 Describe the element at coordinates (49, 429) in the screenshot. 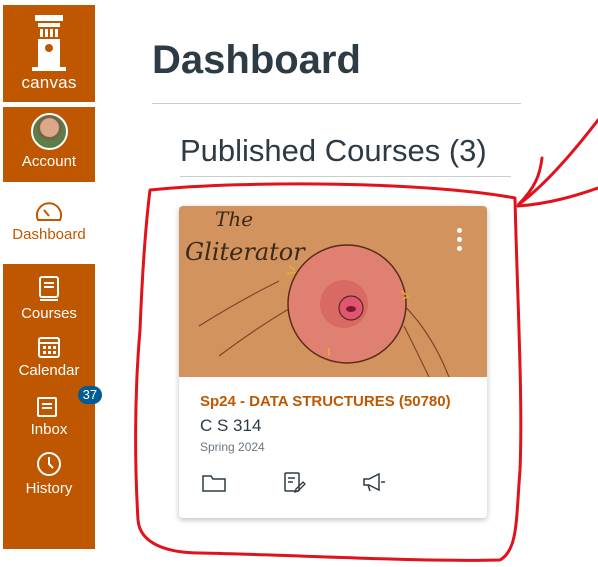

I see `nav-label-inbox: Inbox` at that location.